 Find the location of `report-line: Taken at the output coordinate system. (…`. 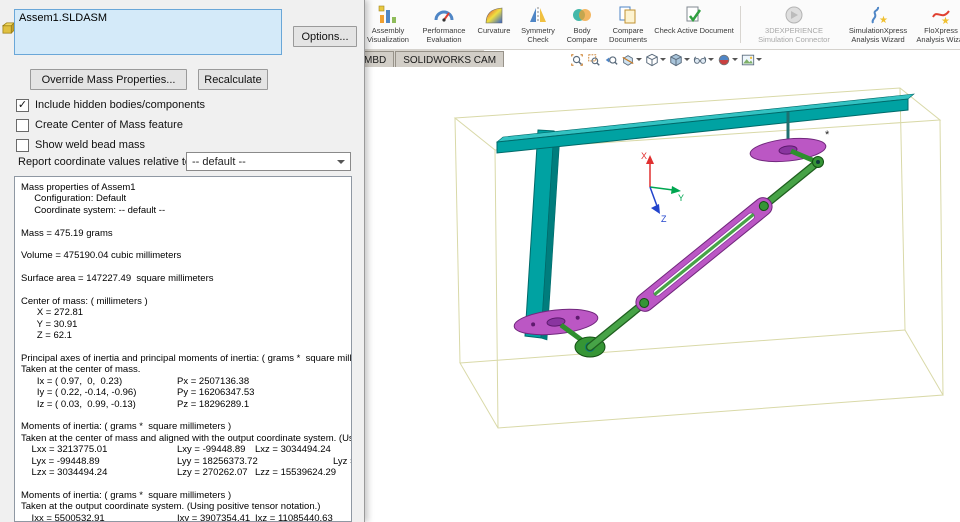

report-line: Taken at the output coordinate system. (… is located at coordinates (171, 507).